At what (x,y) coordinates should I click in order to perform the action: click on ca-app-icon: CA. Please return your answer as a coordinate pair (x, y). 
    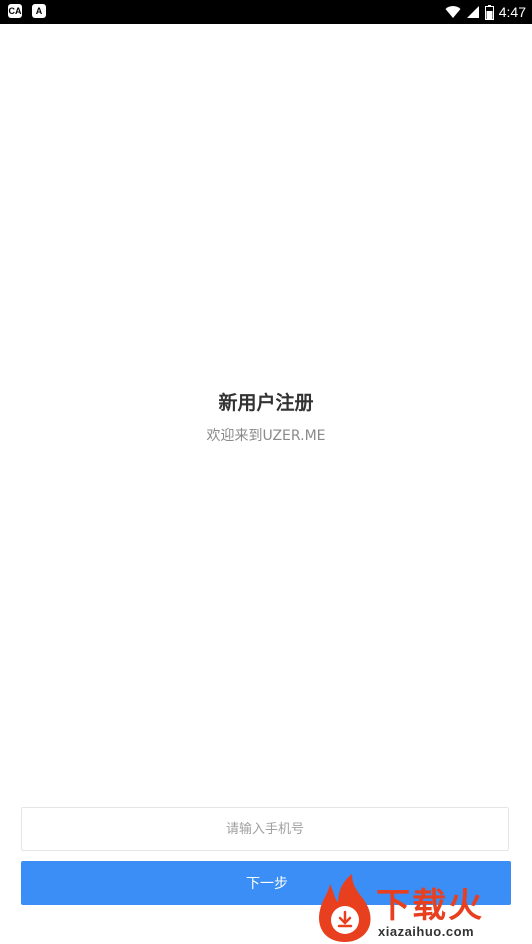
    Looking at the image, I should click on (15, 11).